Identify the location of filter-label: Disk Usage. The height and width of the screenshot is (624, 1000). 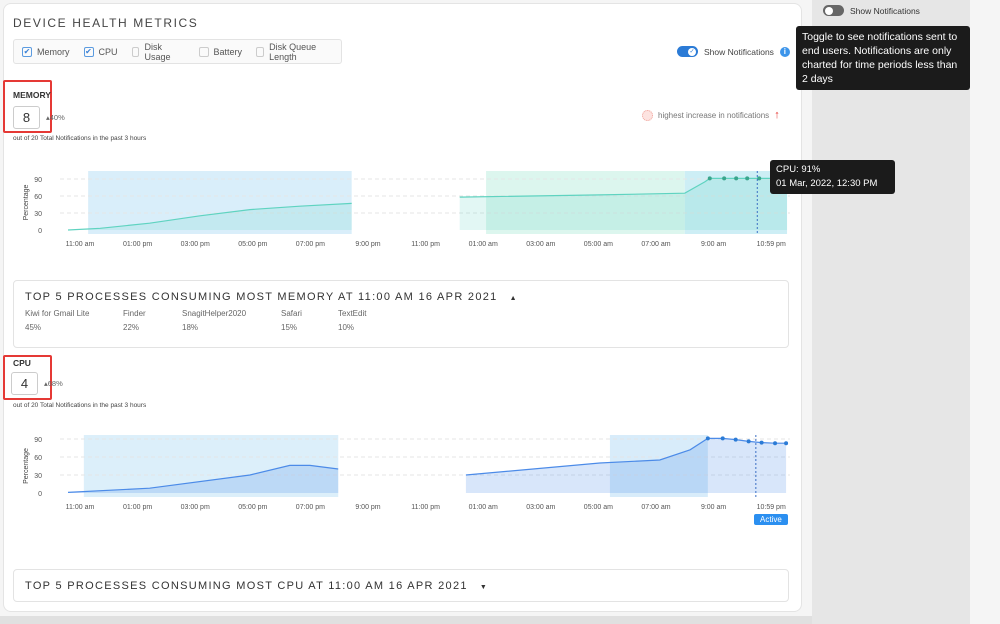
(157, 51).